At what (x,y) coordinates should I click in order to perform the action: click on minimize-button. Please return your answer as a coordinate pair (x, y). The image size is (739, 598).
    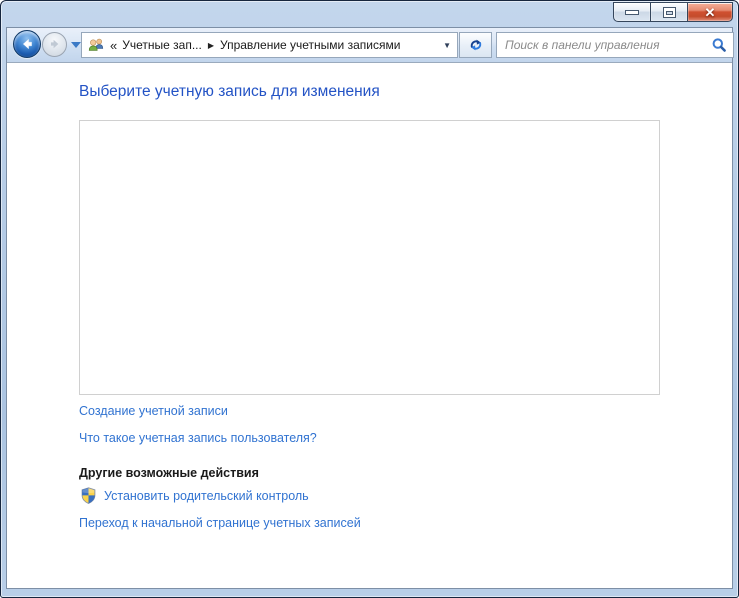
    Looking at the image, I should click on (632, 12).